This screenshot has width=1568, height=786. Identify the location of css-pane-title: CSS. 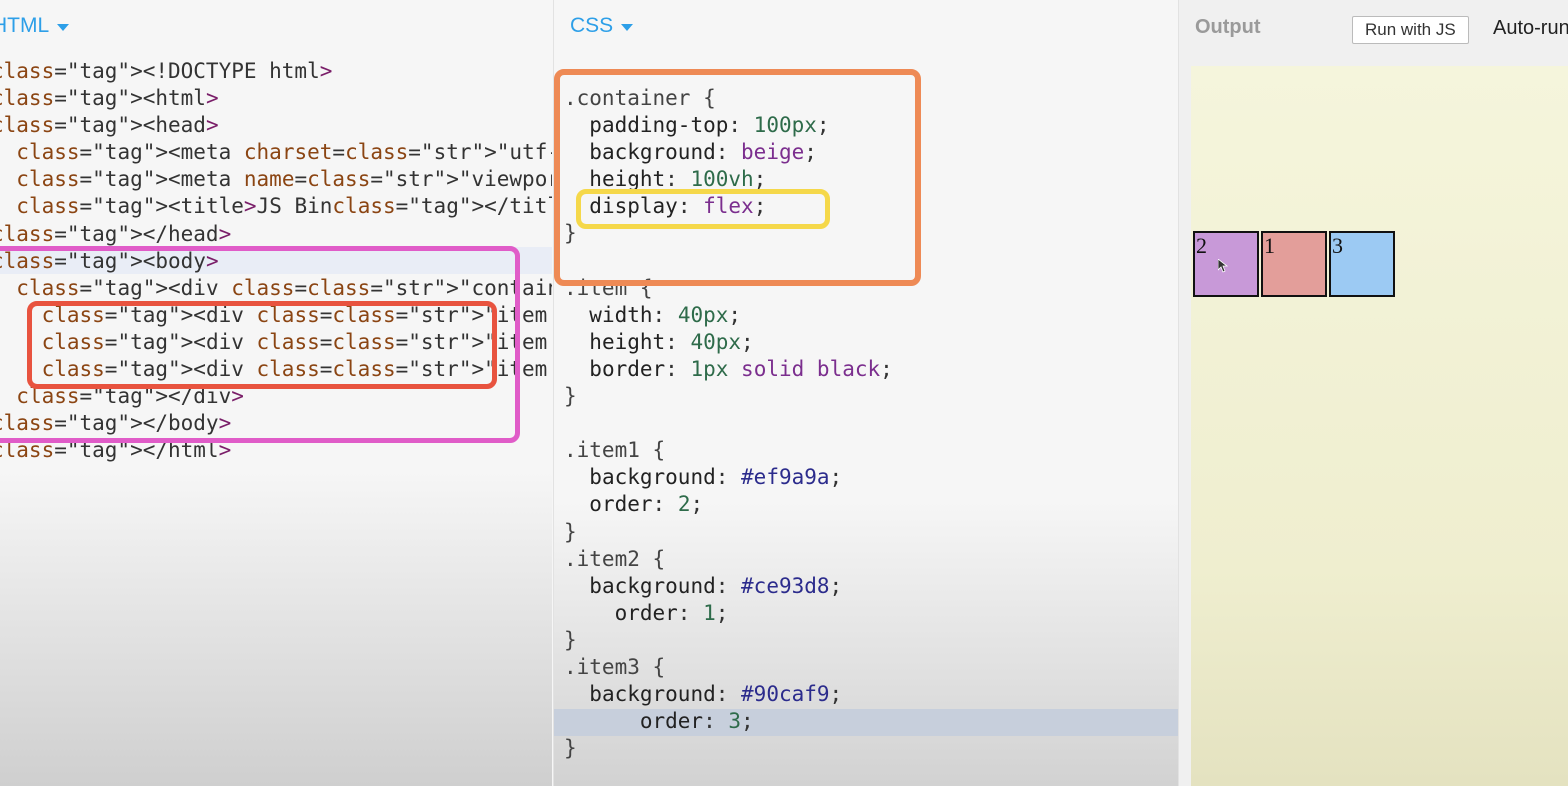
(592, 25).